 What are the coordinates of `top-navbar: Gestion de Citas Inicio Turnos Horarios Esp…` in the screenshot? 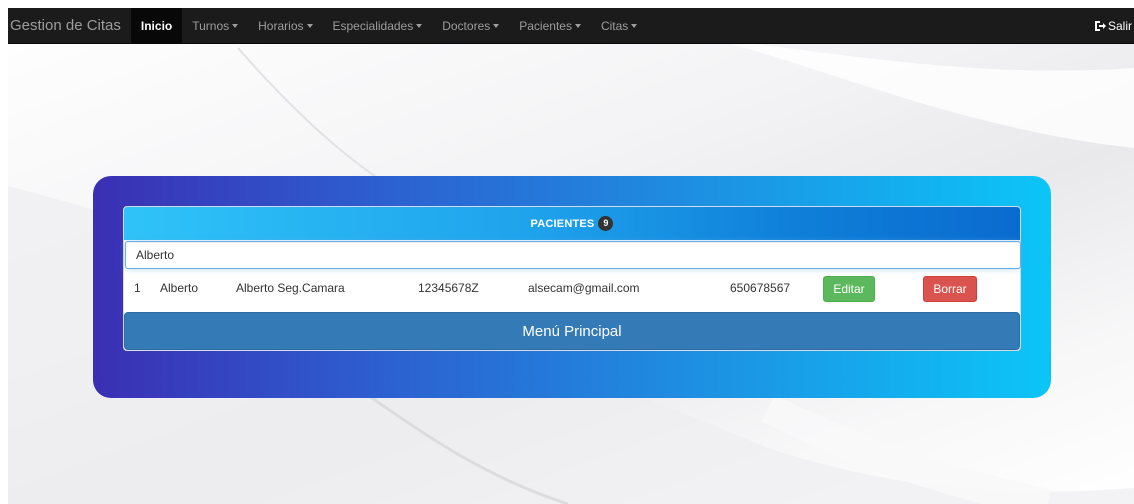 It's located at (571, 26).